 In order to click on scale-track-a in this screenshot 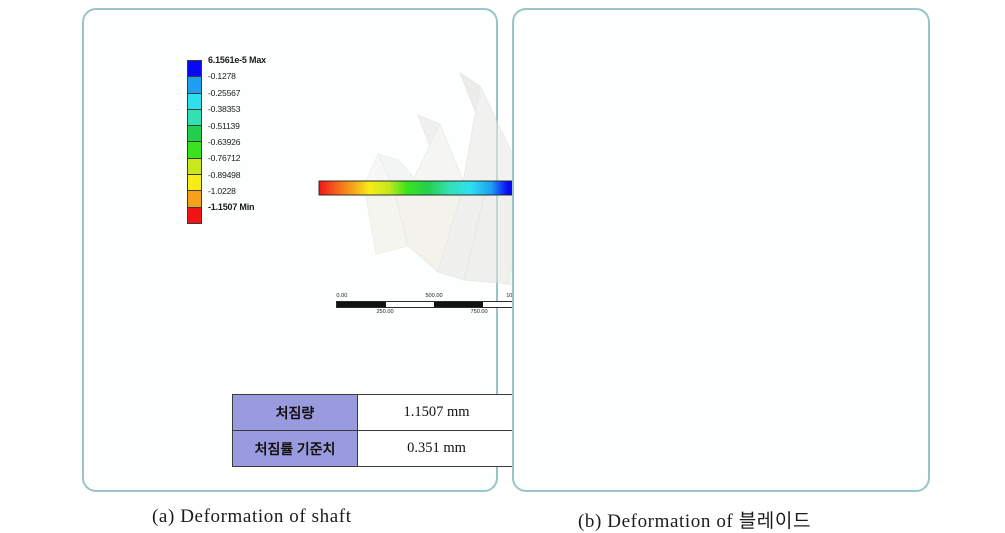, I will do `click(434, 304)`.